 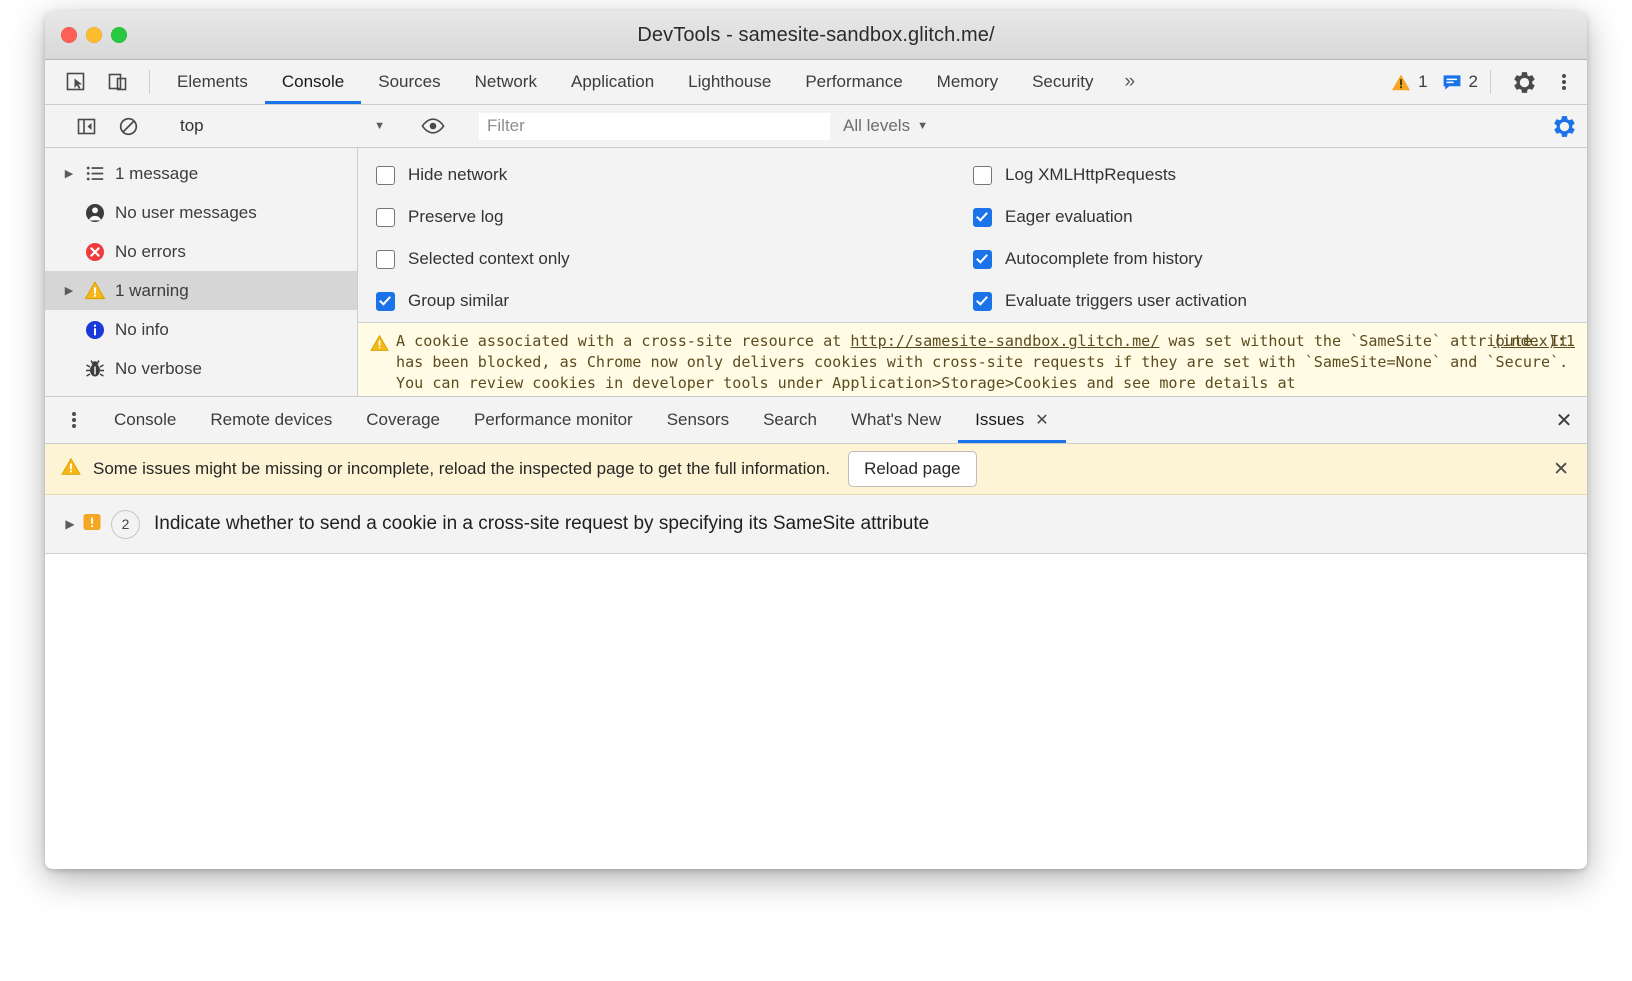 I want to click on tab-memory: Memory, so click(x=967, y=82).